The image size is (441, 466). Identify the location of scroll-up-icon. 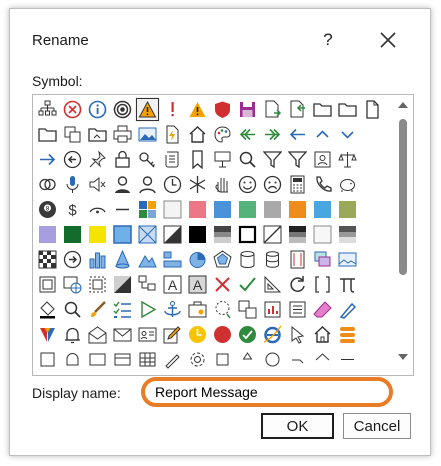
(403, 105).